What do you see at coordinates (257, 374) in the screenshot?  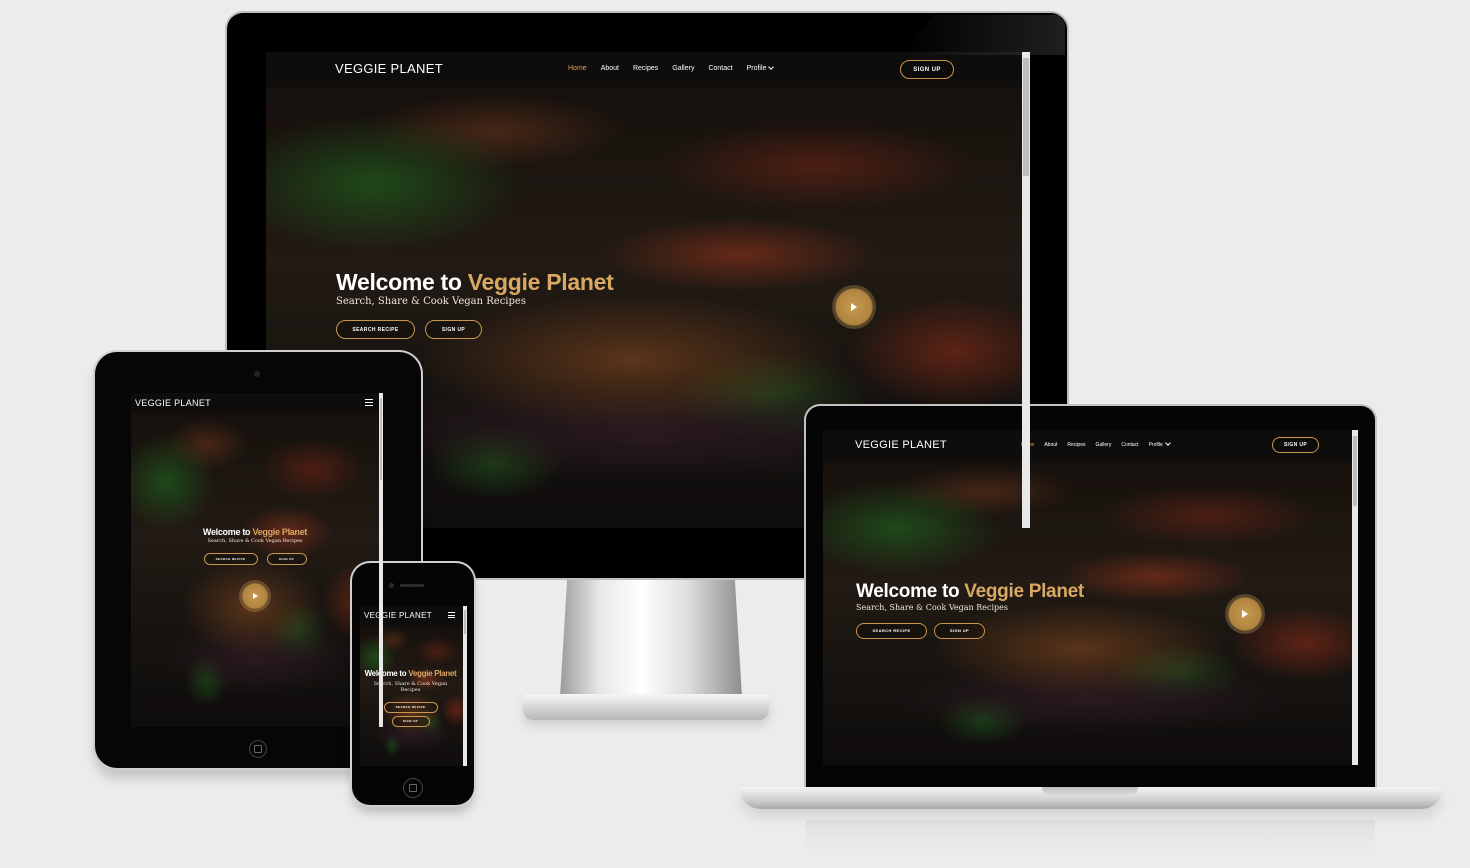 I see `tablet-camera` at bounding box center [257, 374].